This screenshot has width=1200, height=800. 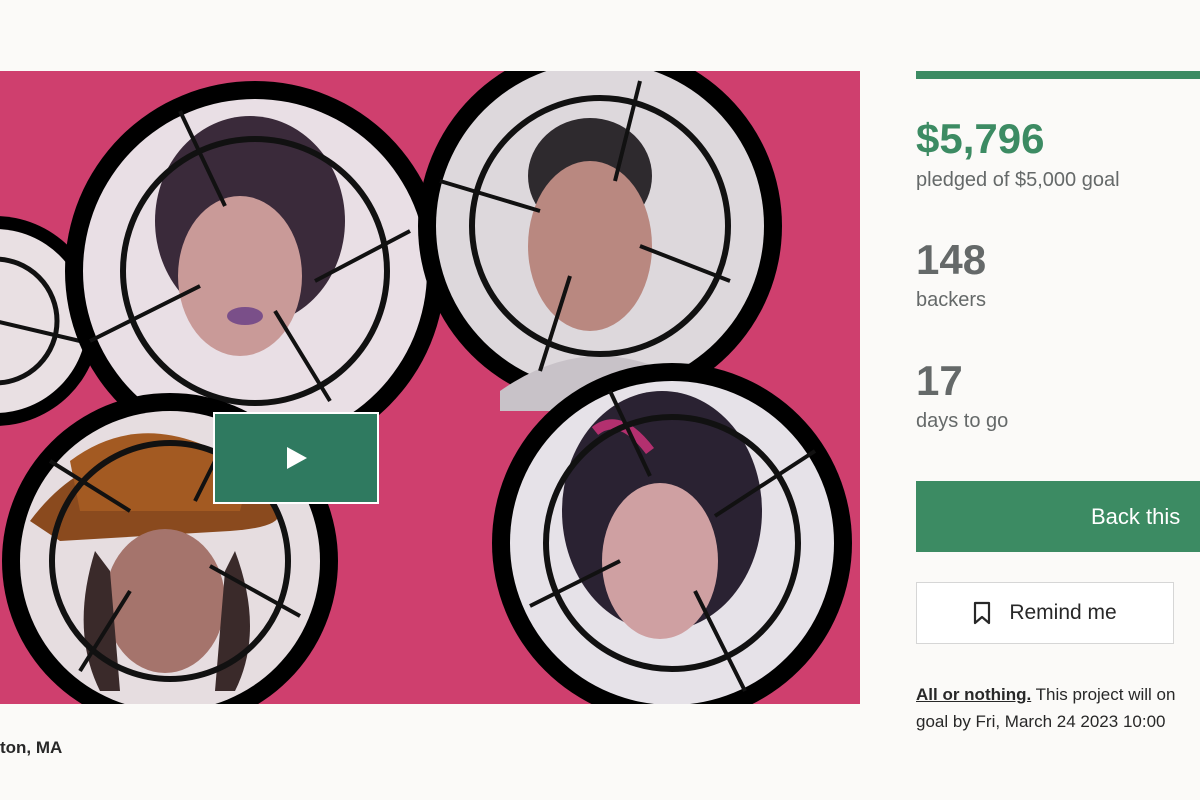 I want to click on funding-progress-bar, so click(x=1058, y=75).